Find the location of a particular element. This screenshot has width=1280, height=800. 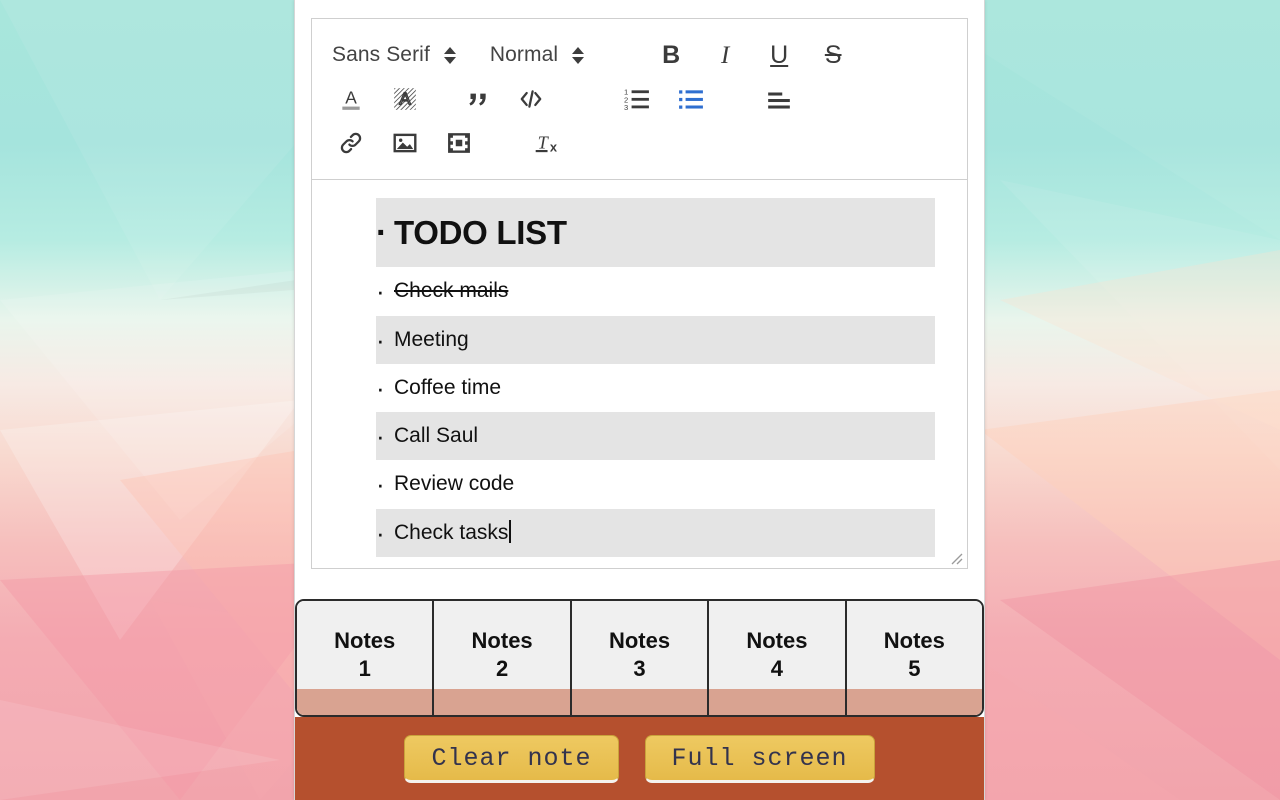

ordered-list-icon: 1 2 3 is located at coordinates (636, 100).